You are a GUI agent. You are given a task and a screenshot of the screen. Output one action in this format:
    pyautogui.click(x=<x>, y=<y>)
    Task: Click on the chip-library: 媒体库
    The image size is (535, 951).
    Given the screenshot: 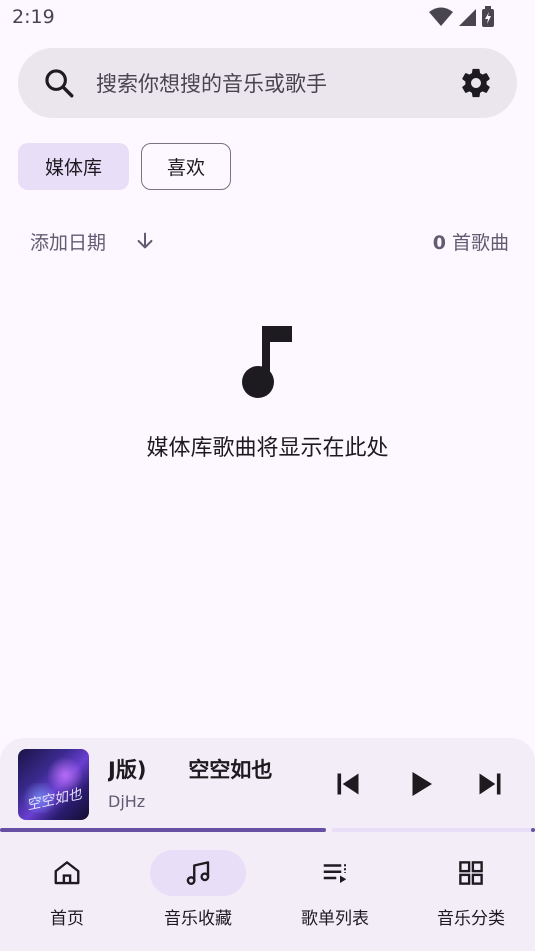 What is the action you would take?
    pyautogui.click(x=73, y=166)
    